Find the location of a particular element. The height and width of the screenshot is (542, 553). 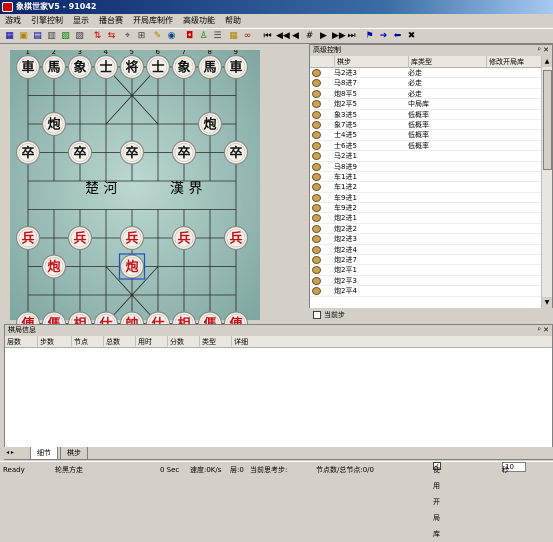

opening-row: 炮8平5 必走 is located at coordinates (426, 94).